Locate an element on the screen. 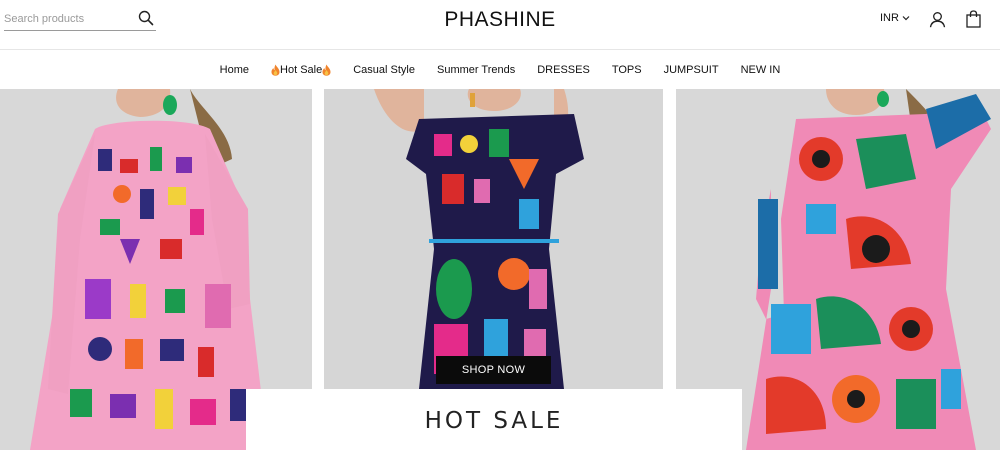 Image resolution: width=1000 pixels, height=450 pixels. currency-selector: INR is located at coordinates (895, 18).